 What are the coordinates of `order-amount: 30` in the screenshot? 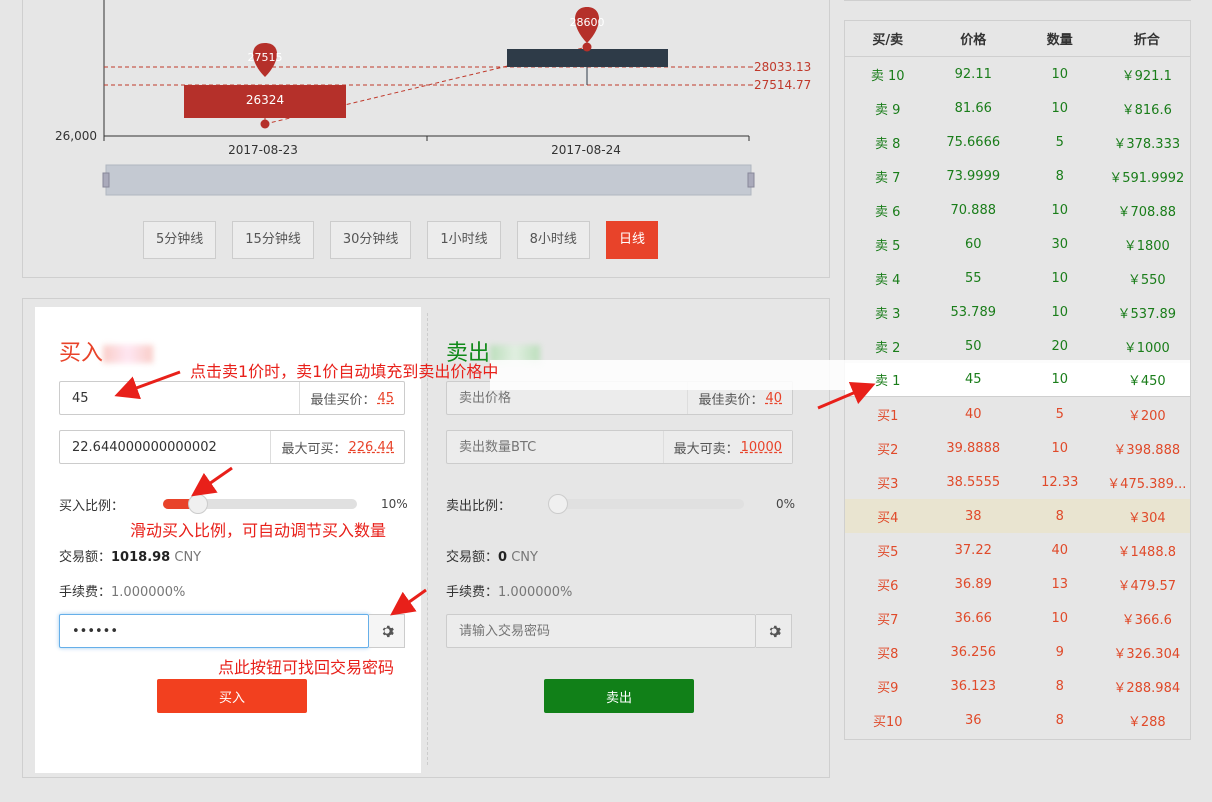 It's located at (1060, 244).